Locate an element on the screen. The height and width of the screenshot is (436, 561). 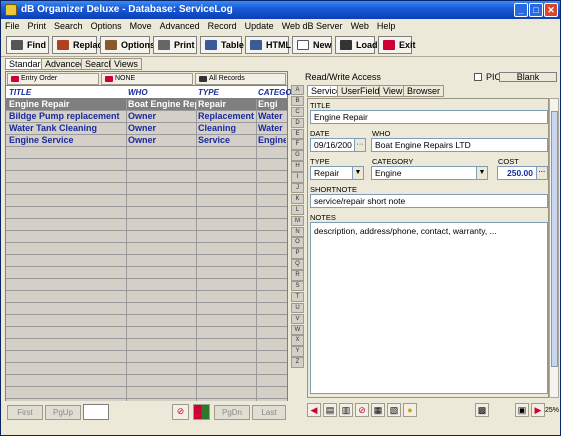
column-header-type: TYPE is located at coordinates (208, 93).